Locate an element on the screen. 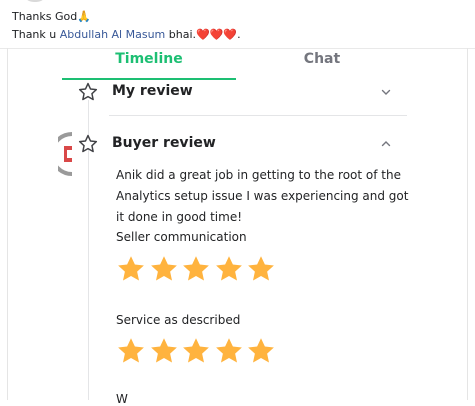  hearts-emoji-icon: ❤️❤️❤️ is located at coordinates (217, 34).